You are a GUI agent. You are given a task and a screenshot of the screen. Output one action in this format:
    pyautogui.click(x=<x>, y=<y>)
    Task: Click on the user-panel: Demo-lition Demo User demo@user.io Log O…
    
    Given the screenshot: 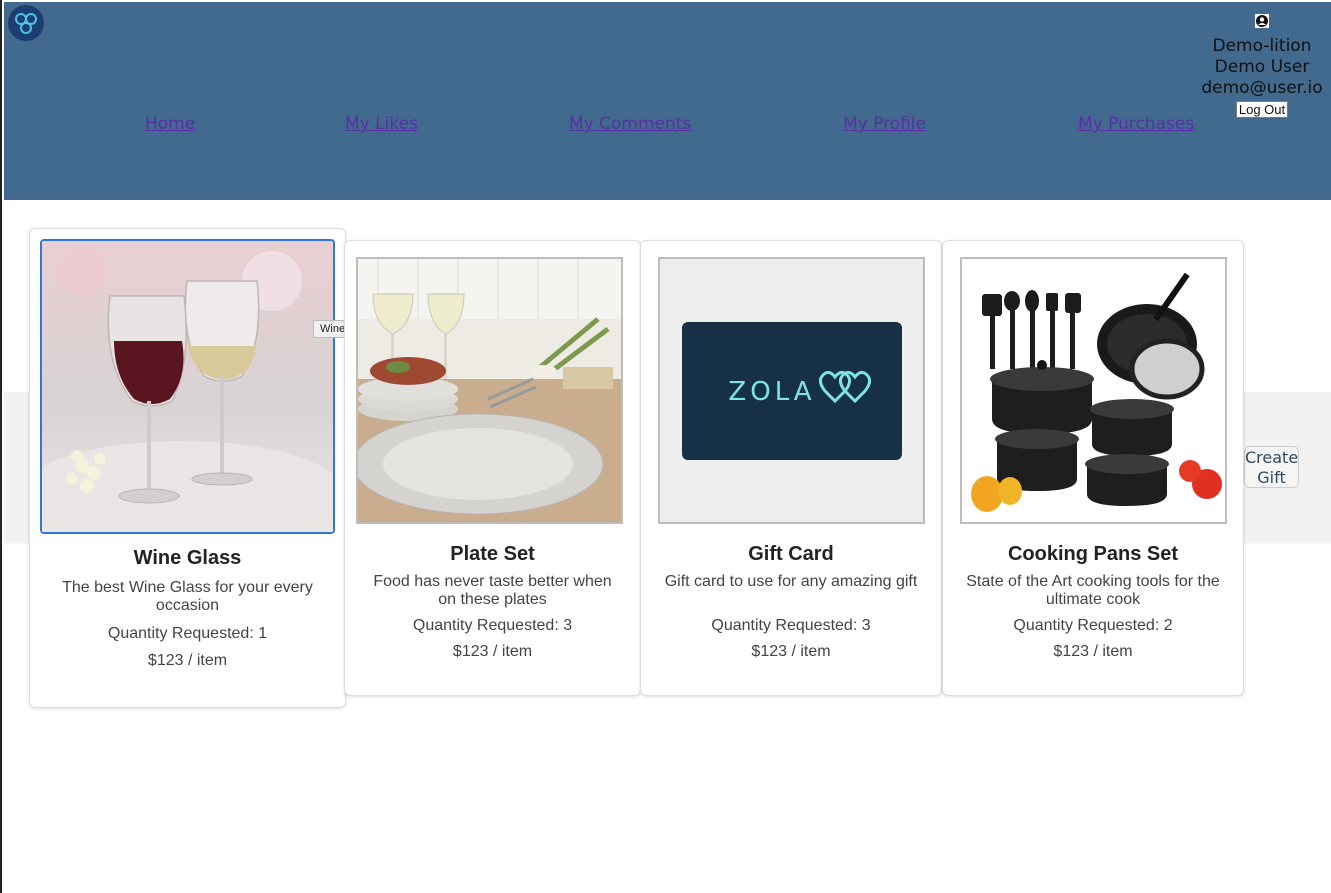 What is the action you would take?
    pyautogui.click(x=1261, y=67)
    